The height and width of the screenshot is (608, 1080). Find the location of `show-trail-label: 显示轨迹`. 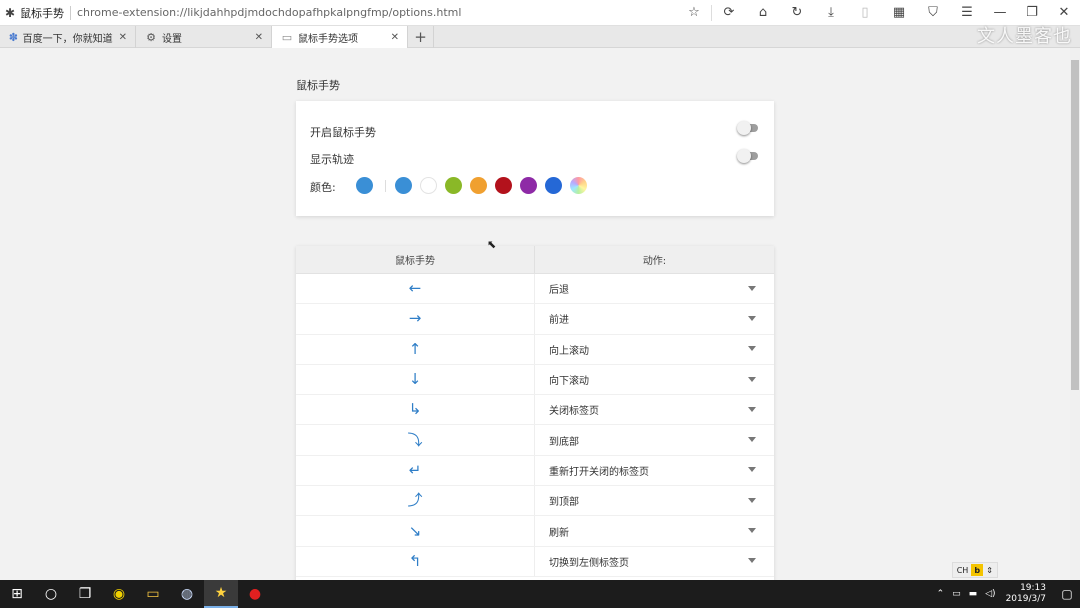

show-trail-label: 显示轨迹 is located at coordinates (332, 159).